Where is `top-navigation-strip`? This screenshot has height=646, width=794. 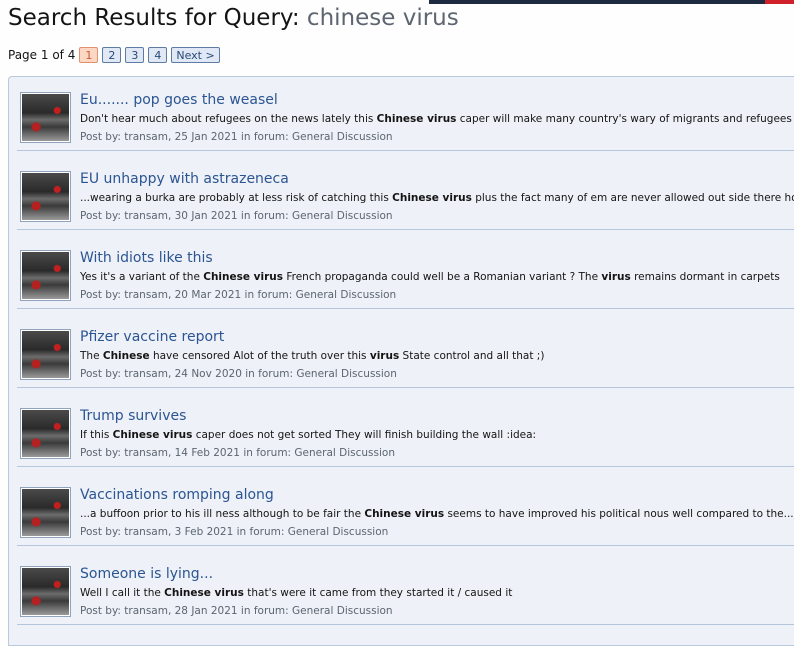
top-navigation-strip is located at coordinates (611, 2).